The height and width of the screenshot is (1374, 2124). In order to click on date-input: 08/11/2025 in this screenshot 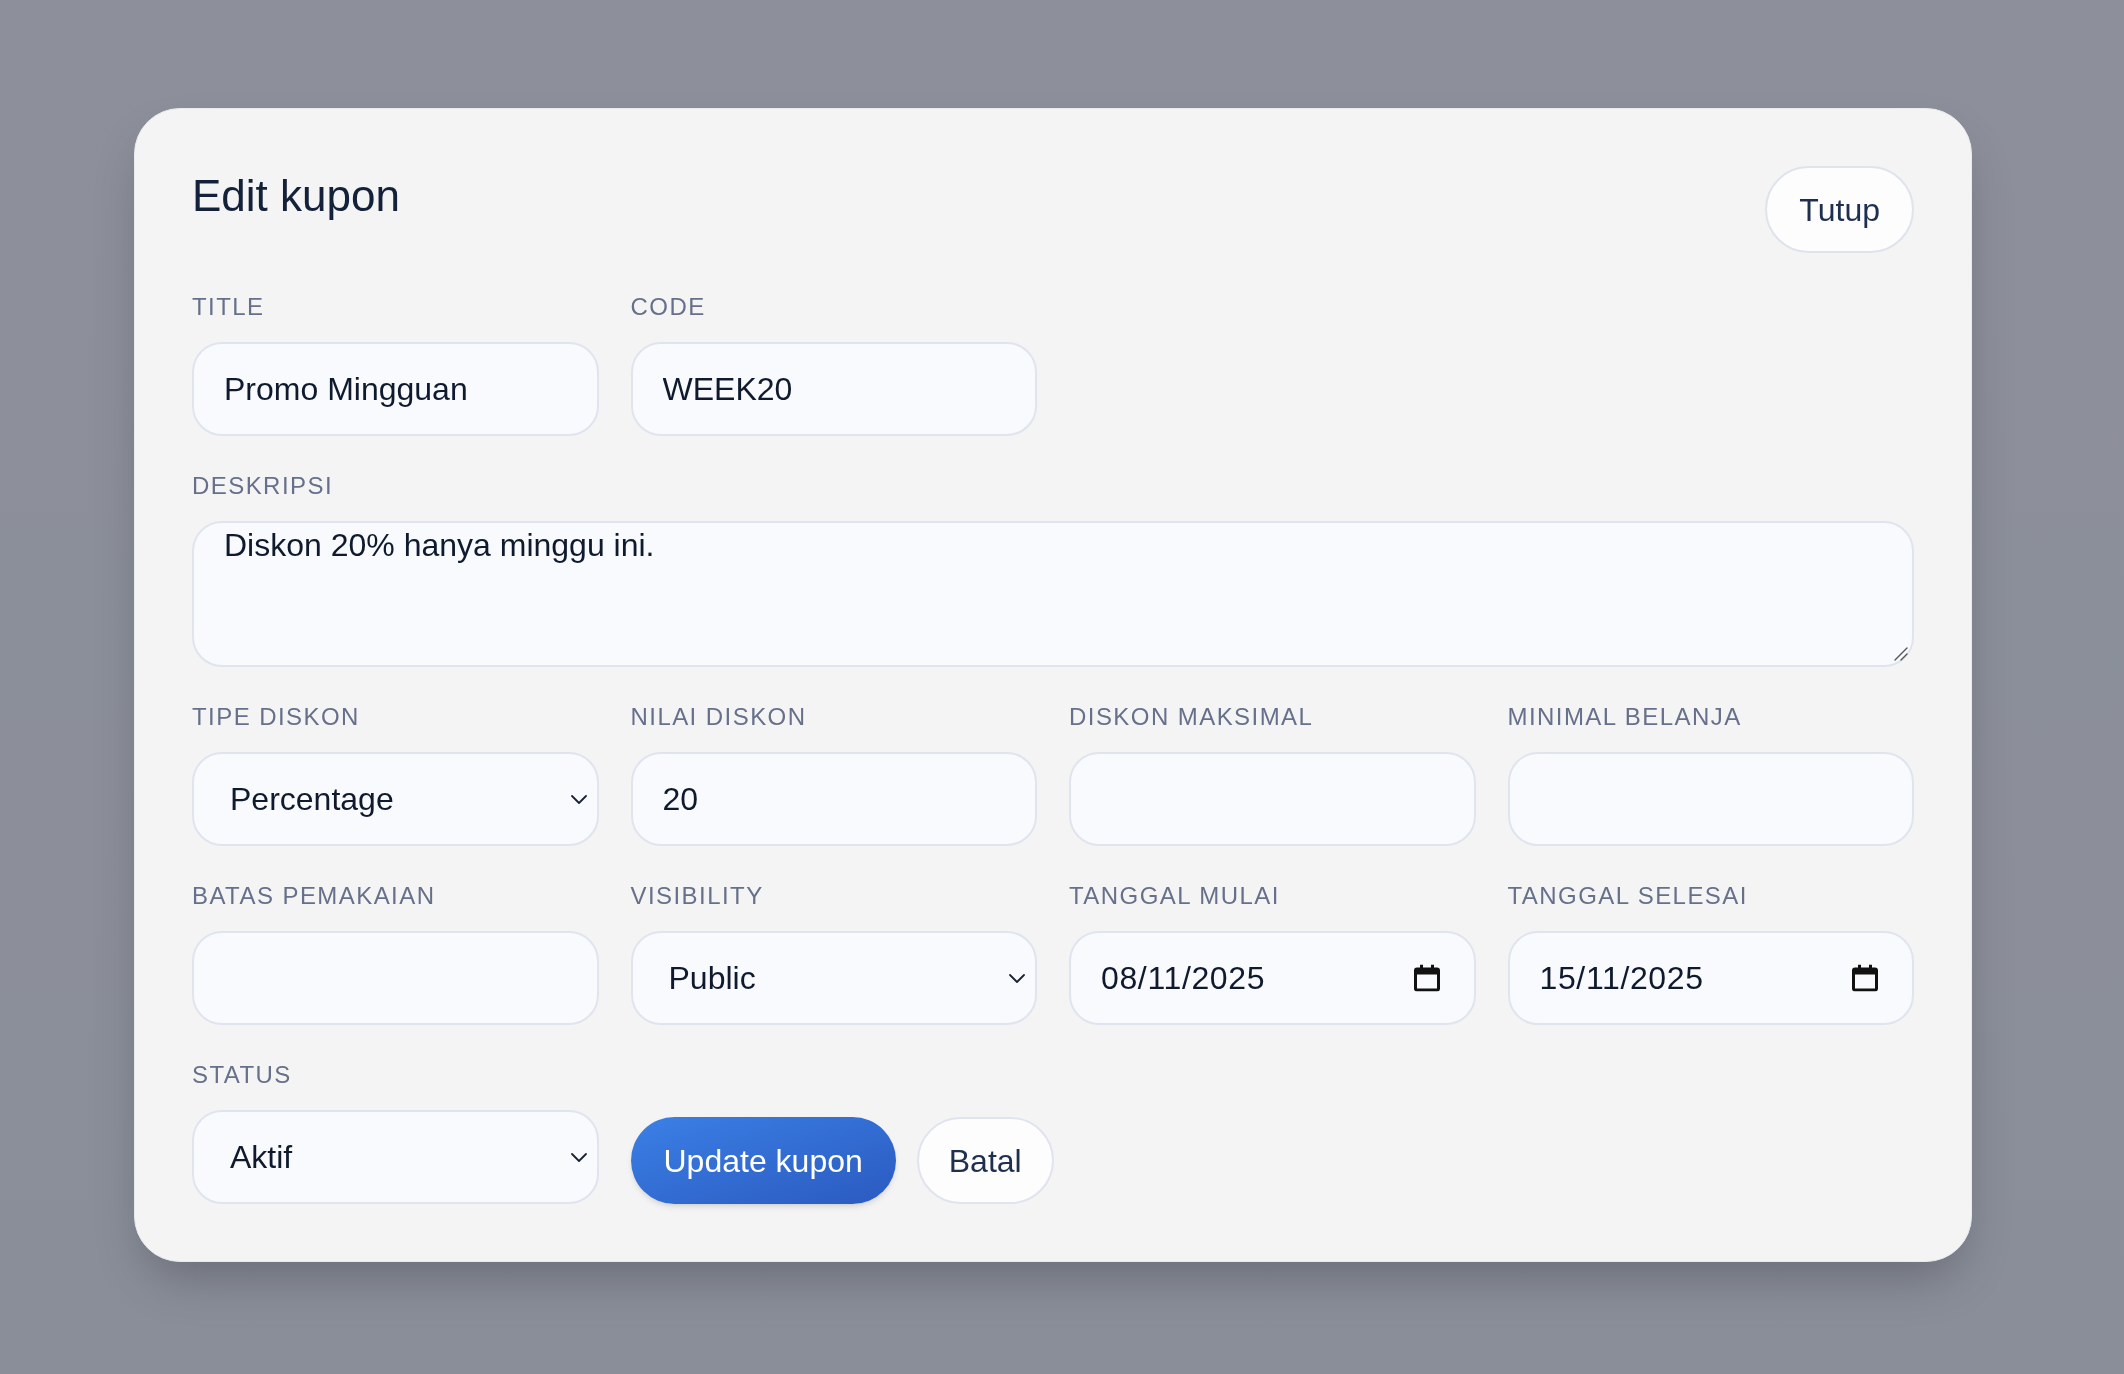, I will do `click(1272, 978)`.